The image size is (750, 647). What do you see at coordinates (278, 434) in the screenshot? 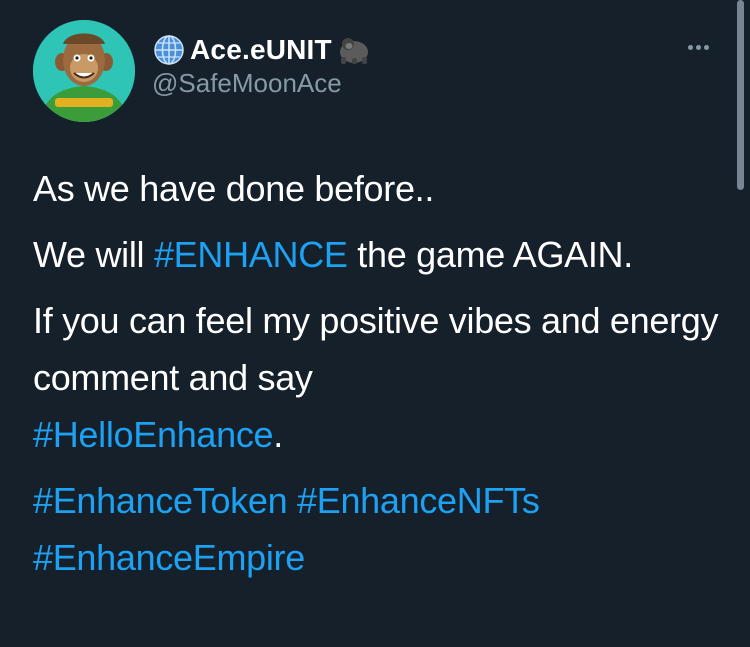
I see `tweet-text-segment: .` at bounding box center [278, 434].